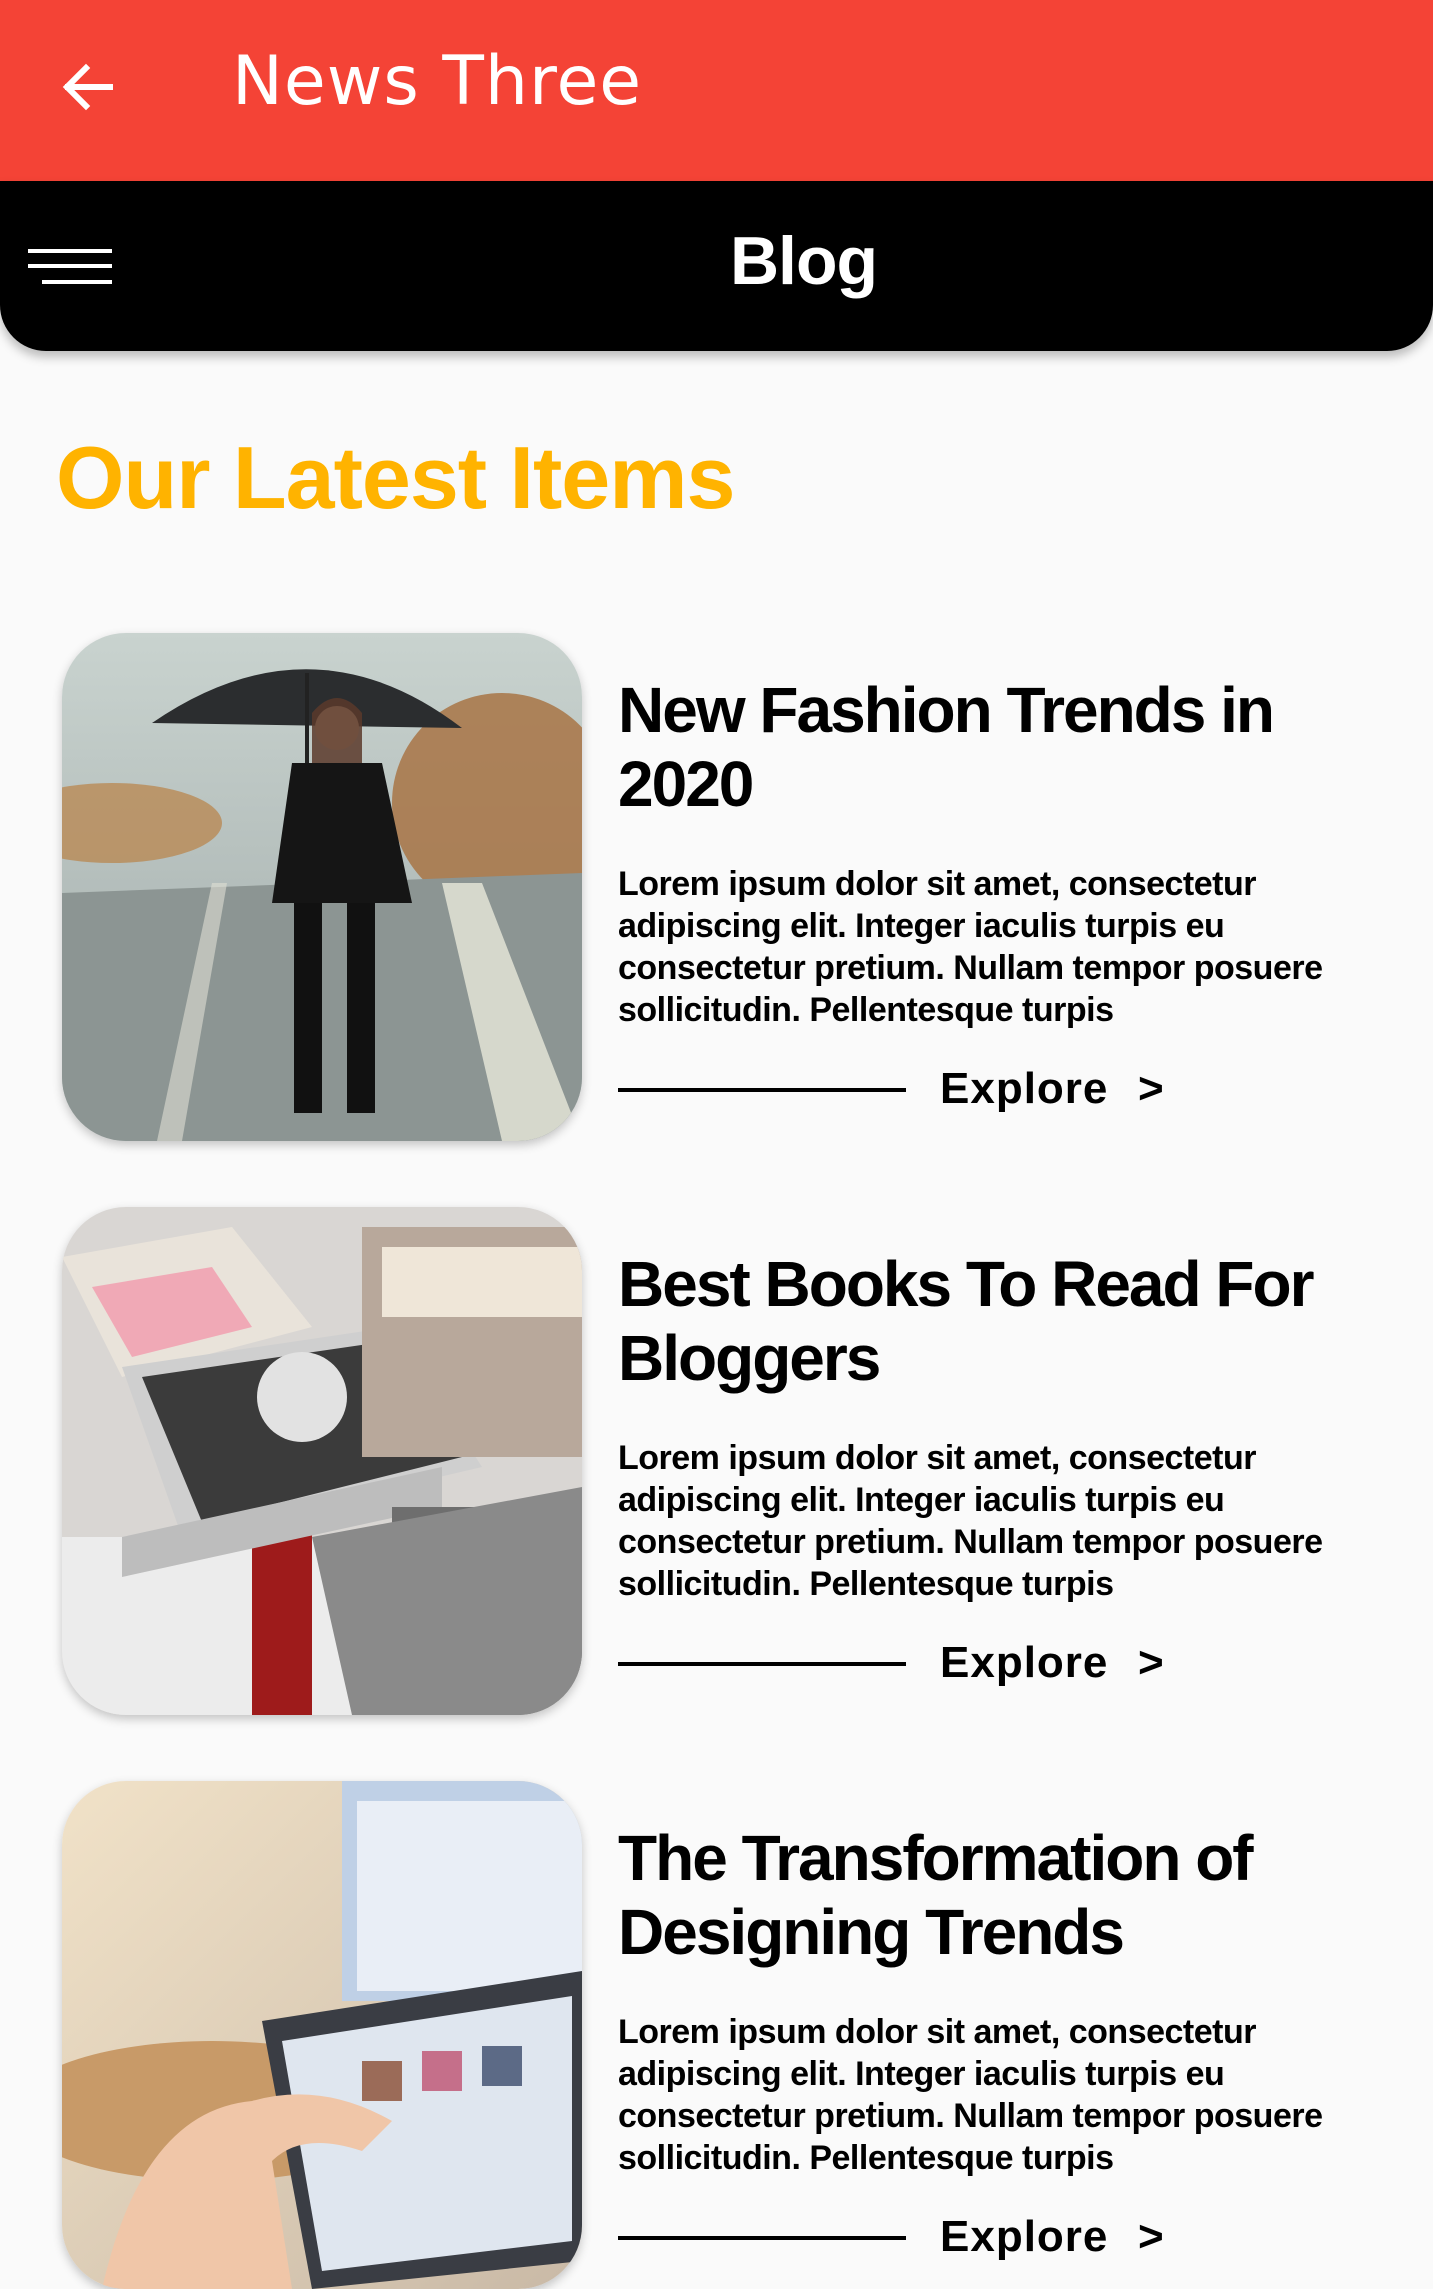 The height and width of the screenshot is (2289, 1433). Describe the element at coordinates (322, 887) in the screenshot. I see `post-image-fashion` at that location.